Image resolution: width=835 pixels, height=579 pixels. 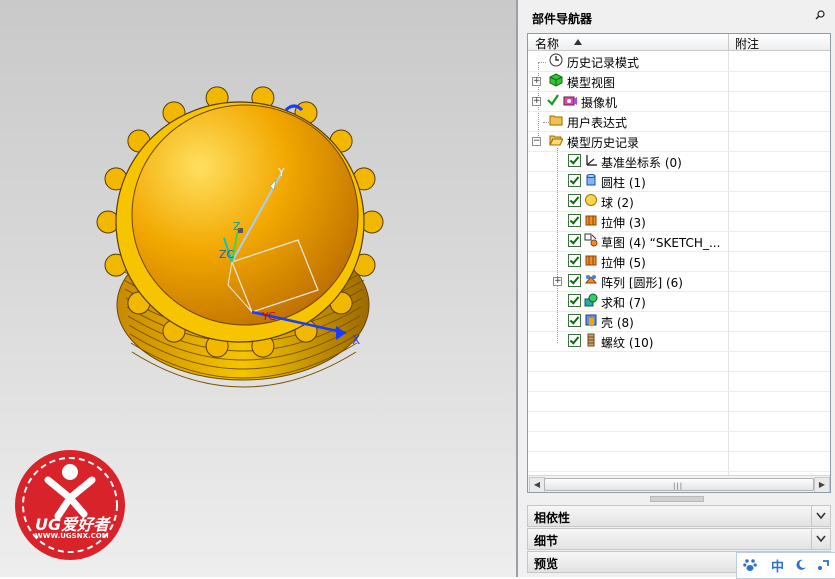 I want to click on tree-row: + 阵列 [圆形] (6), so click(x=679, y=281).